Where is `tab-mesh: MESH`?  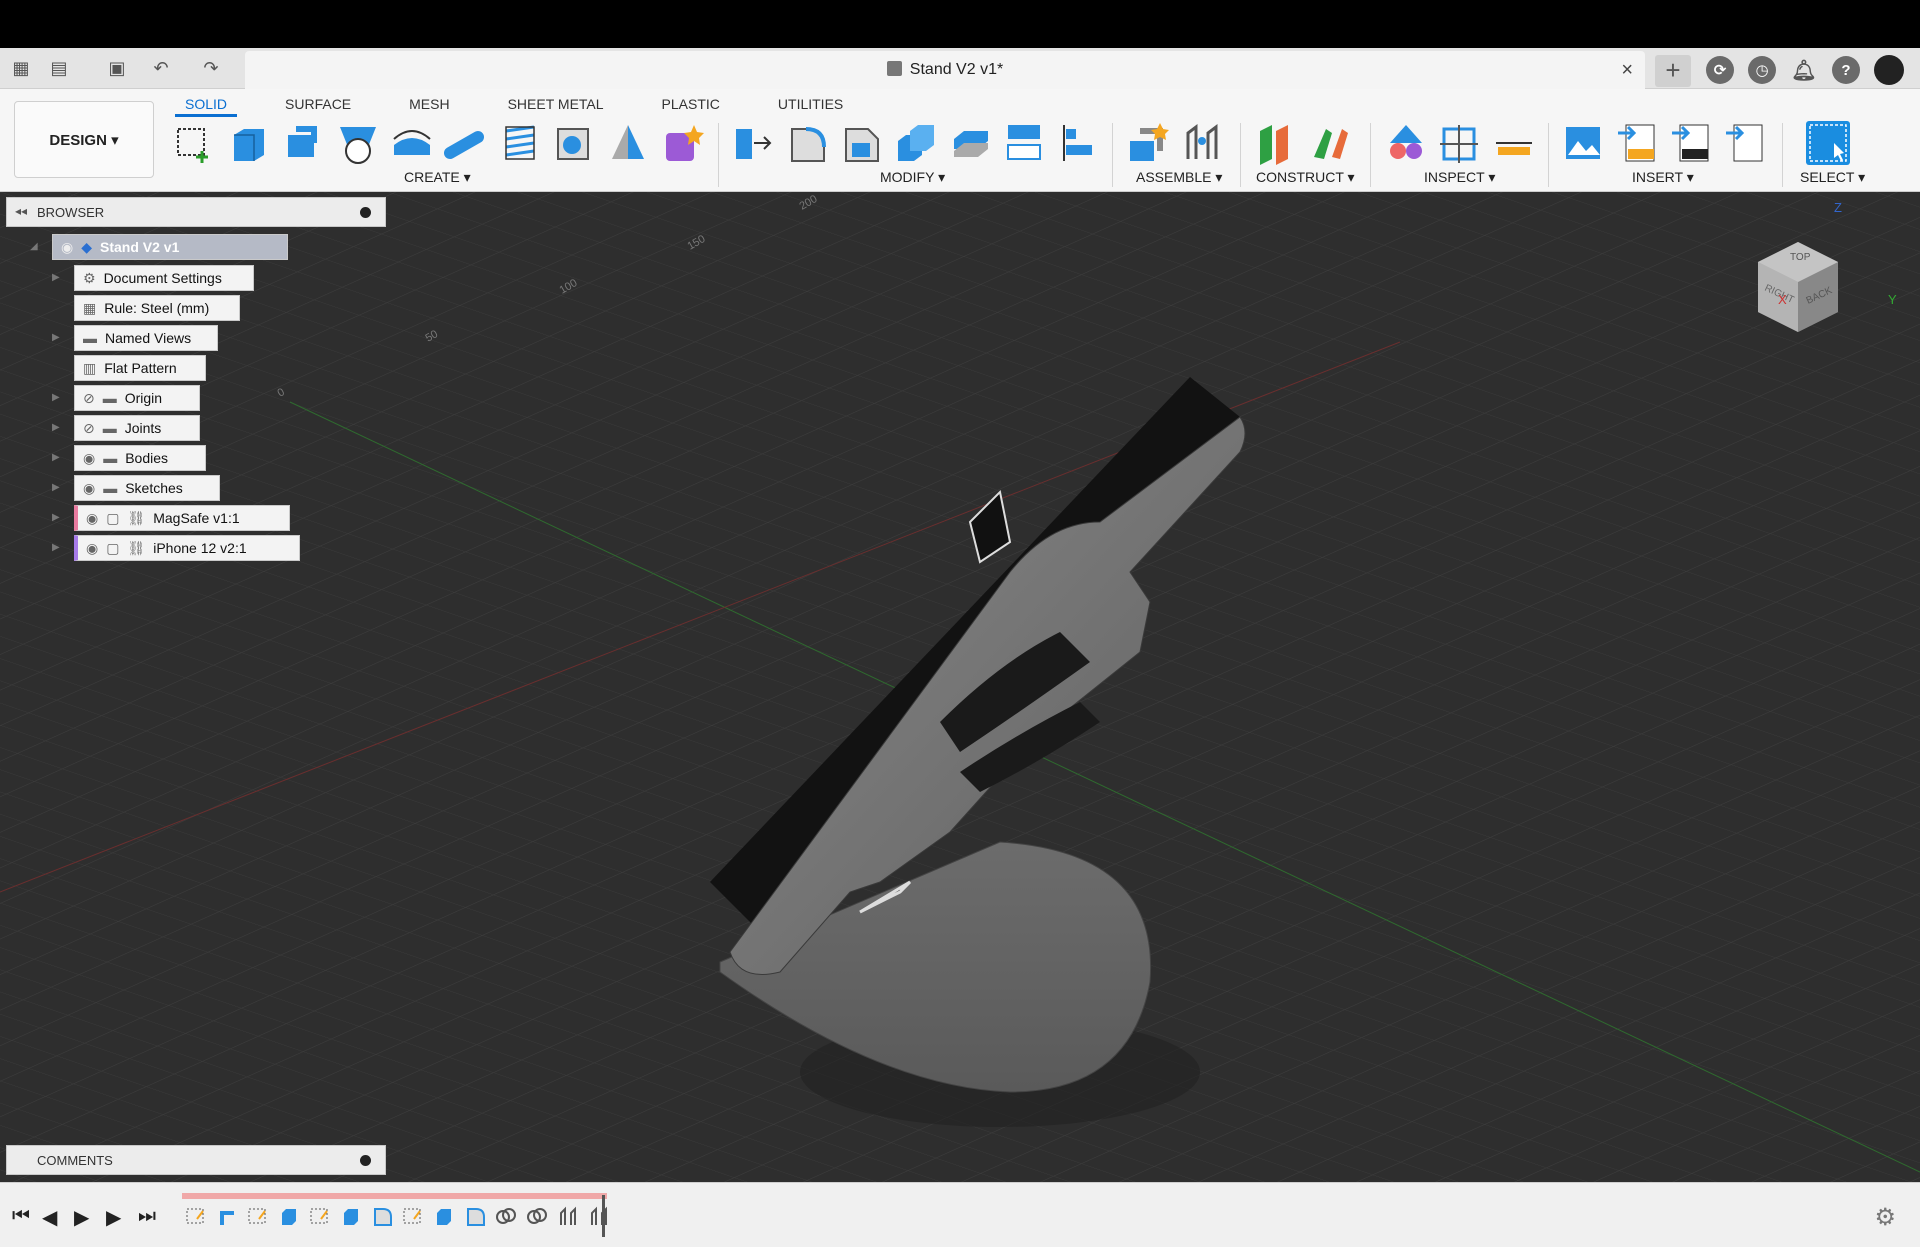
tab-mesh: MESH is located at coordinates (429, 105).